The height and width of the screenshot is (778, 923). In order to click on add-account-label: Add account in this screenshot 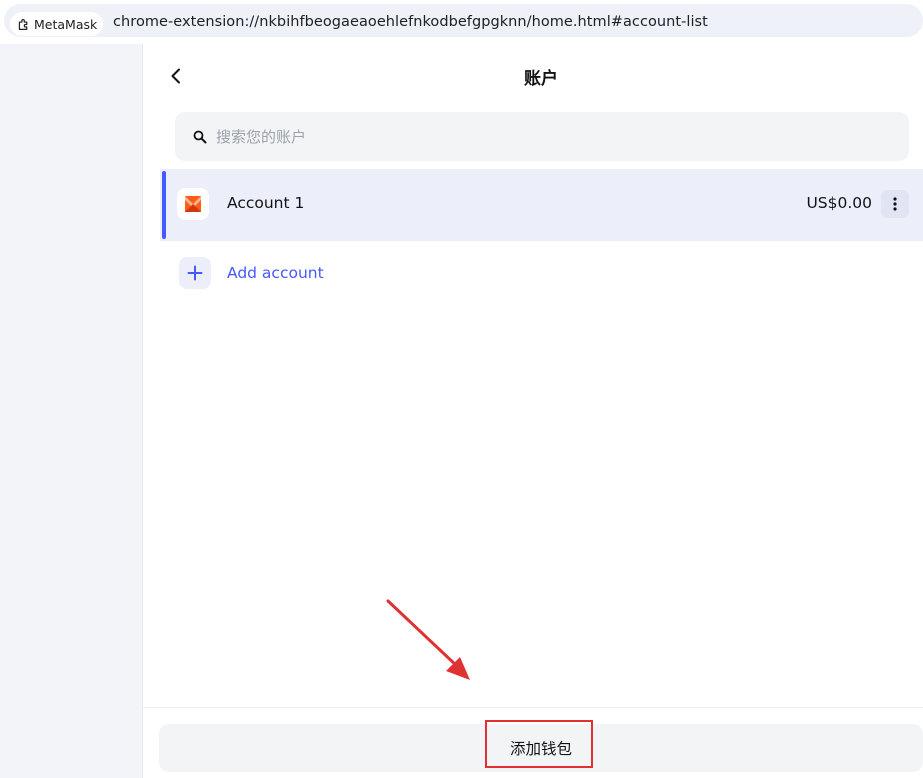, I will do `click(275, 272)`.